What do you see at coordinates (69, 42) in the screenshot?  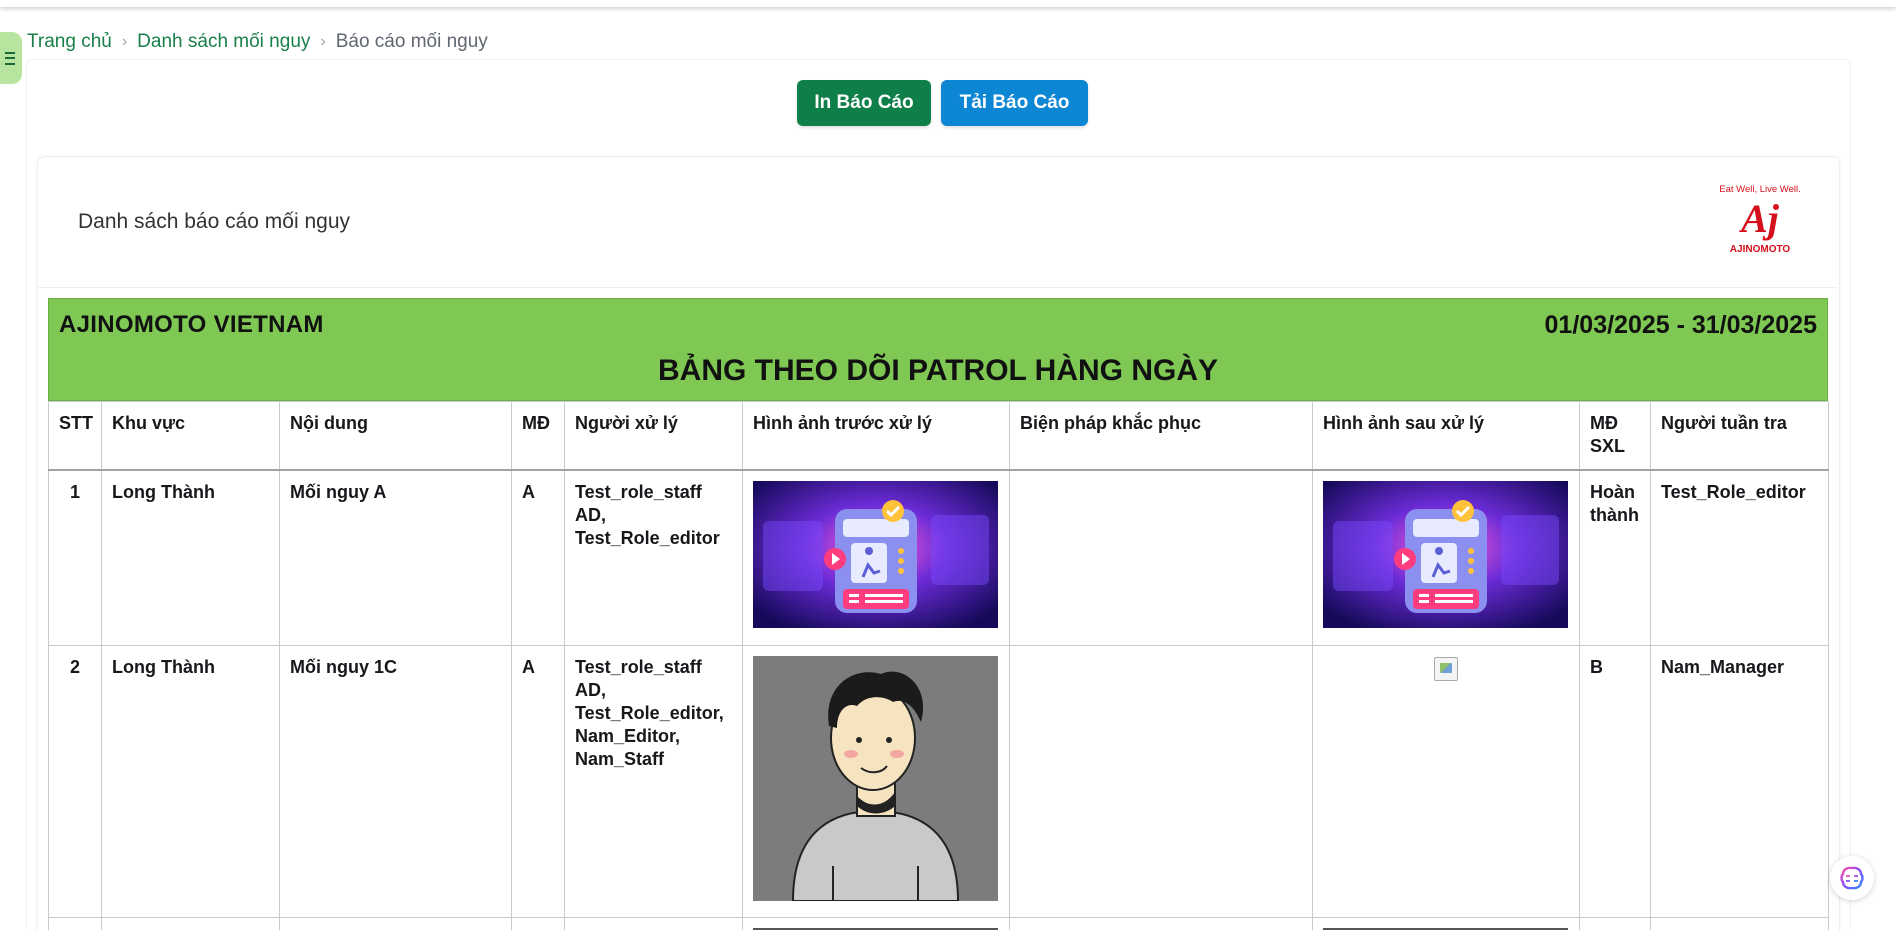 I see `breadcrumb-home-link: Trang chủ` at bounding box center [69, 42].